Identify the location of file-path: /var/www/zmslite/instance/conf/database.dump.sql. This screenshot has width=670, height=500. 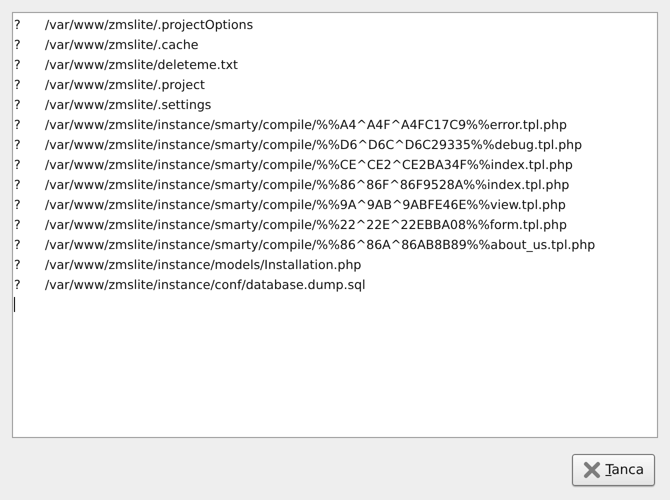
(205, 285).